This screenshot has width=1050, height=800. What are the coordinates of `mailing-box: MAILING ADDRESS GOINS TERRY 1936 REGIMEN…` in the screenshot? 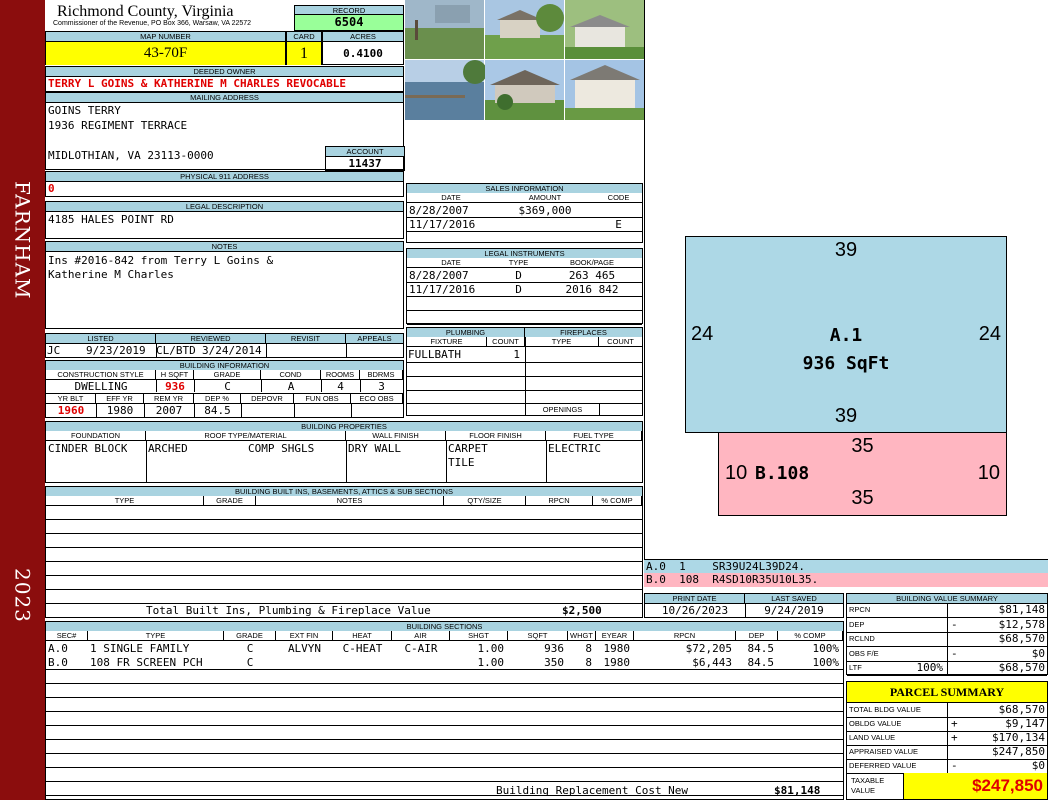 It's located at (225, 131).